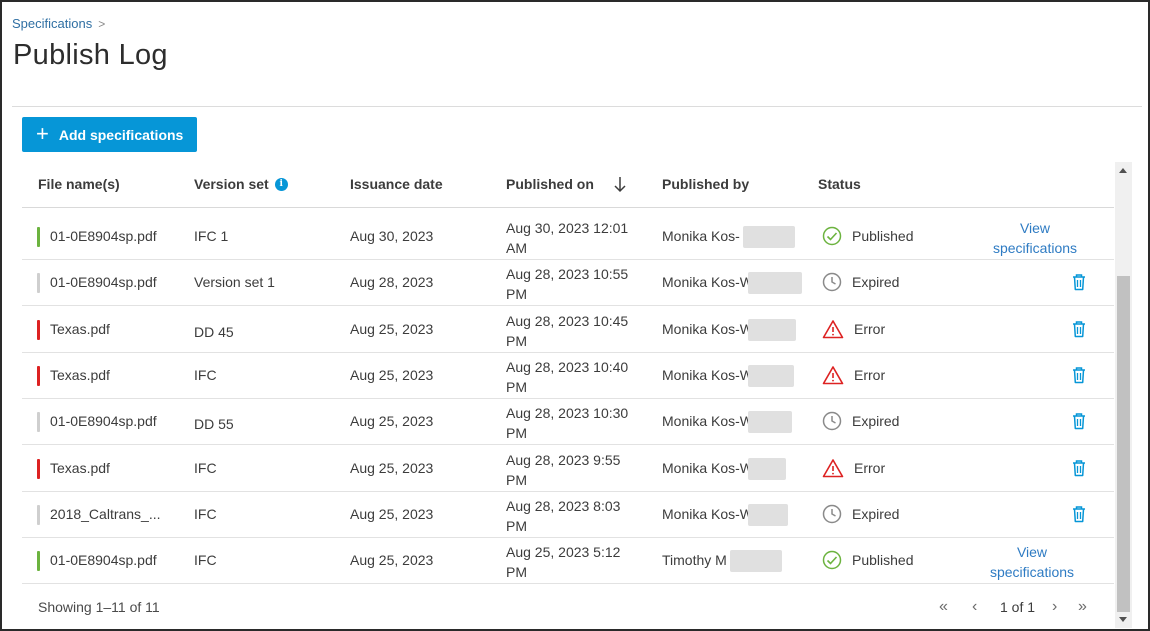 The height and width of the screenshot is (631, 1150). I want to click on first-page-icon: «, so click(943, 607).